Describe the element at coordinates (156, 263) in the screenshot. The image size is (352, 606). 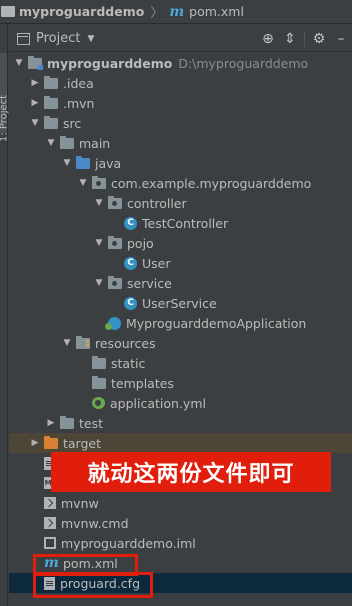
I see `tree-item-label: User` at that location.